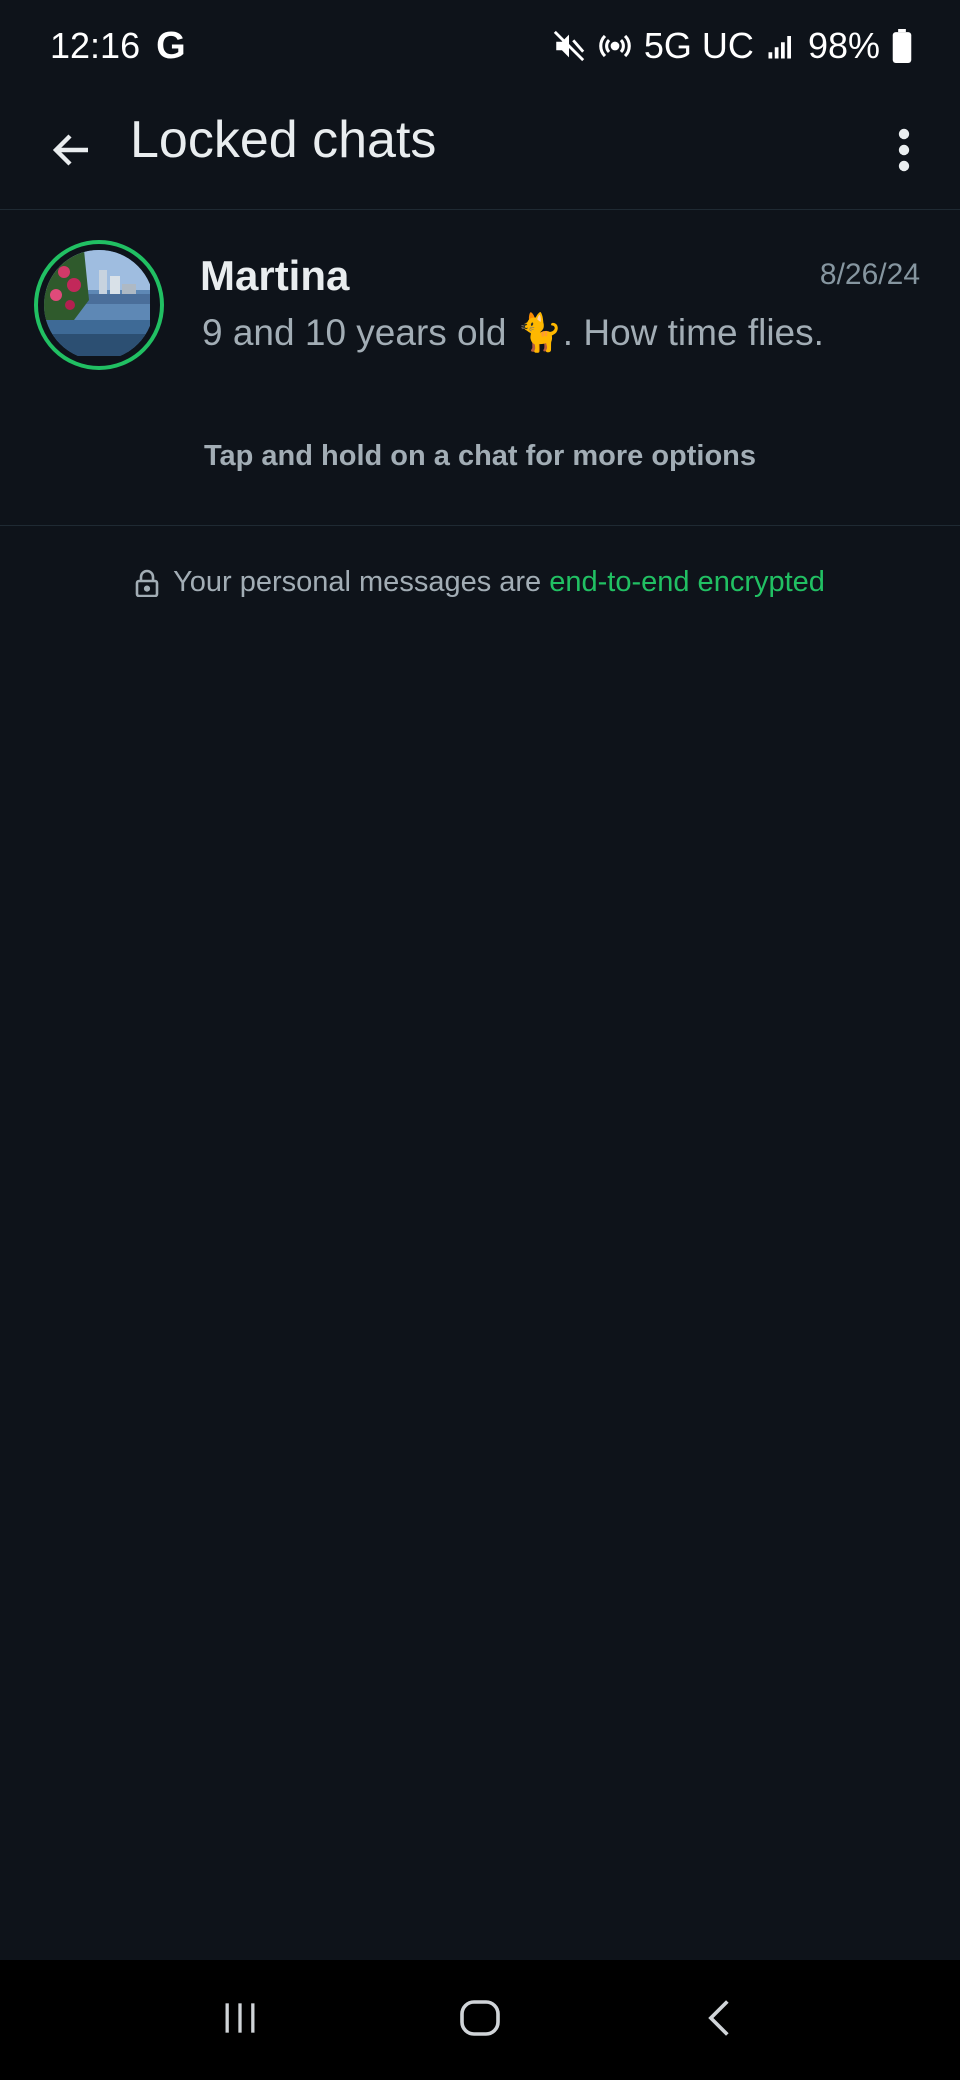 This screenshot has height=2080, width=960. I want to click on avatar, so click(99, 305).